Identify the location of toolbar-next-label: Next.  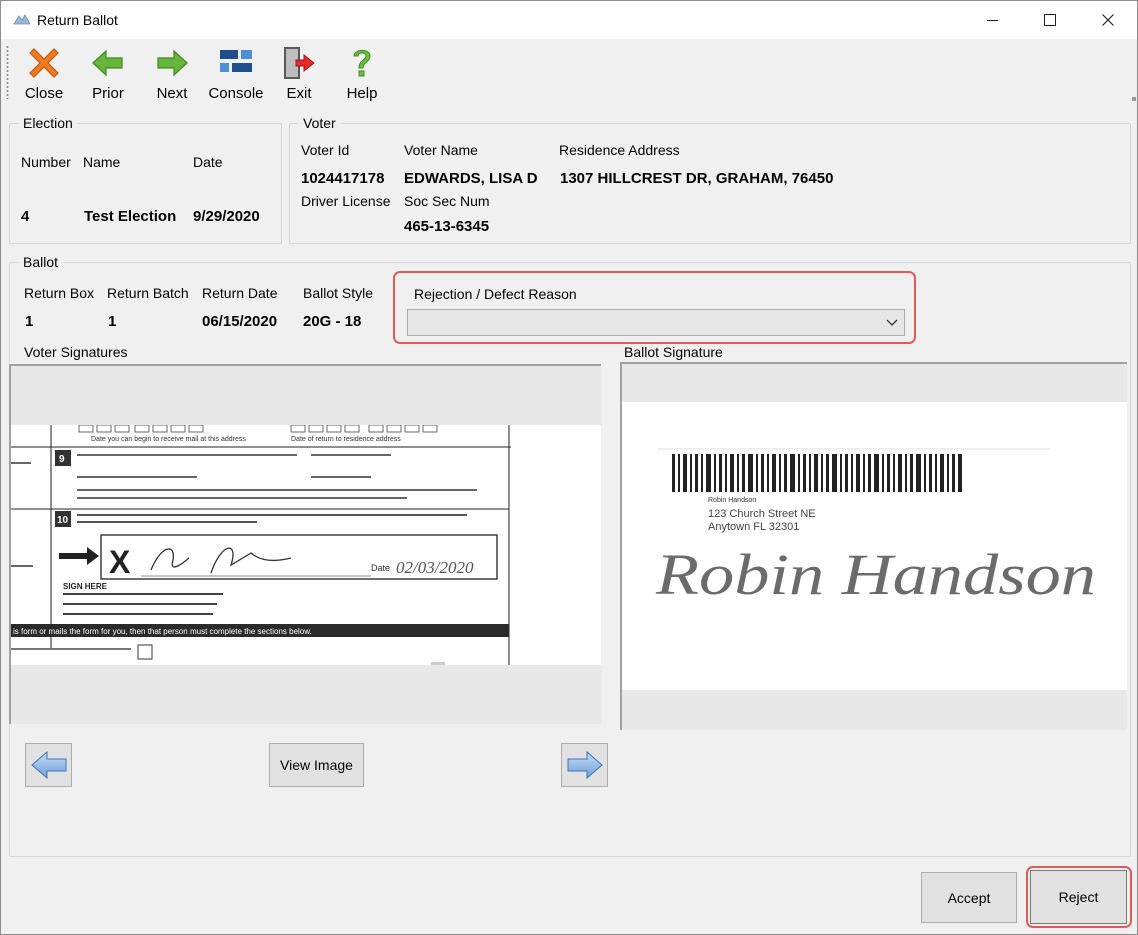
(172, 93).